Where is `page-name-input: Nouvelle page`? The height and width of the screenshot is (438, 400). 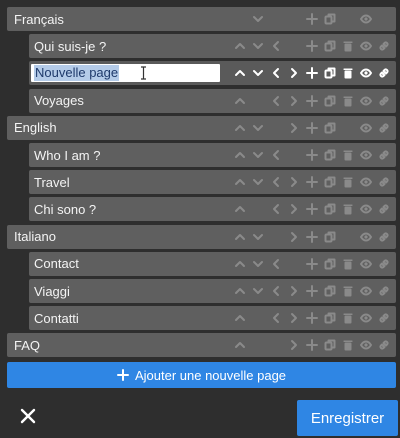 page-name-input: Nouvelle page is located at coordinates (125, 73).